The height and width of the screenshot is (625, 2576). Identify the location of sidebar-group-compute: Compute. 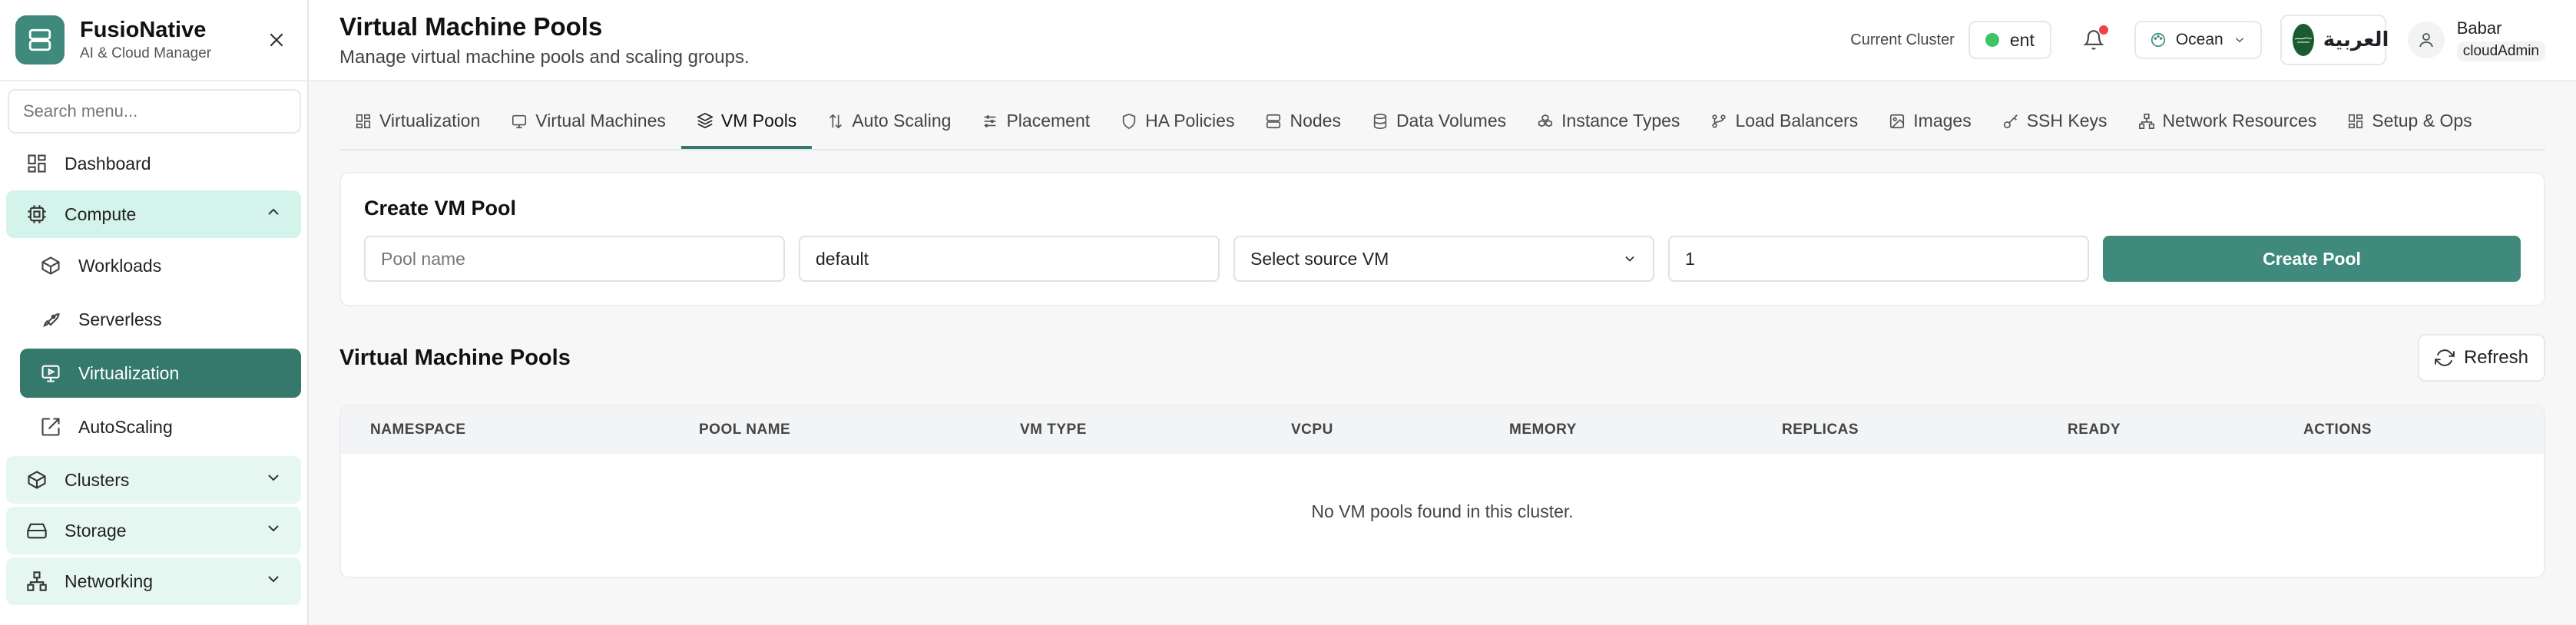
(153, 214).